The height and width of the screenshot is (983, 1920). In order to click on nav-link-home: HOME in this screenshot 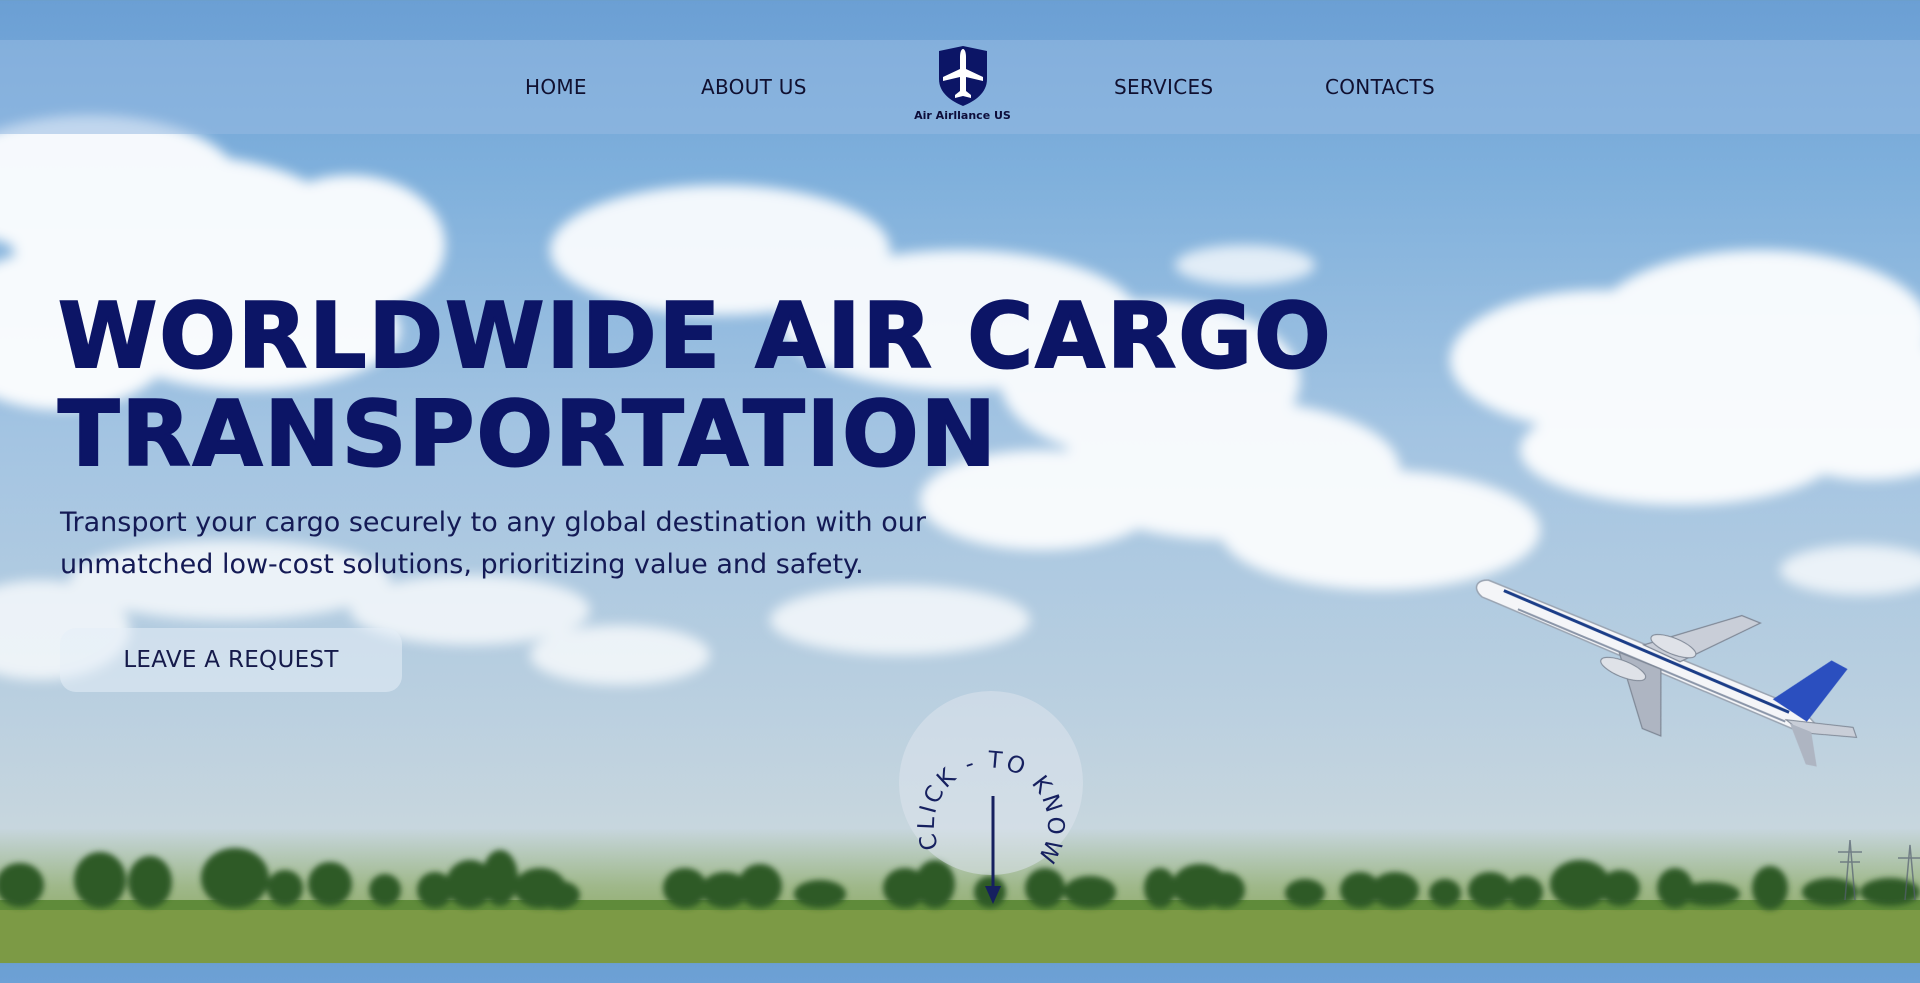, I will do `click(556, 87)`.